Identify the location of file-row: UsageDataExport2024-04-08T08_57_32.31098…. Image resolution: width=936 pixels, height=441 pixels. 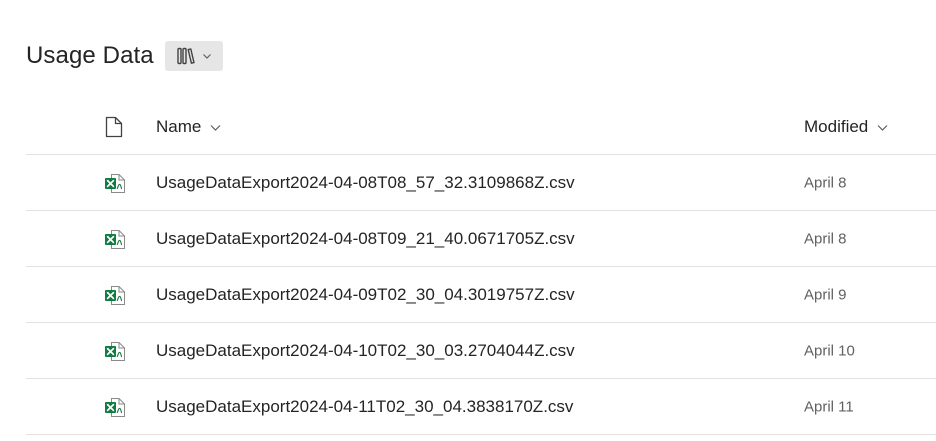
(481, 183).